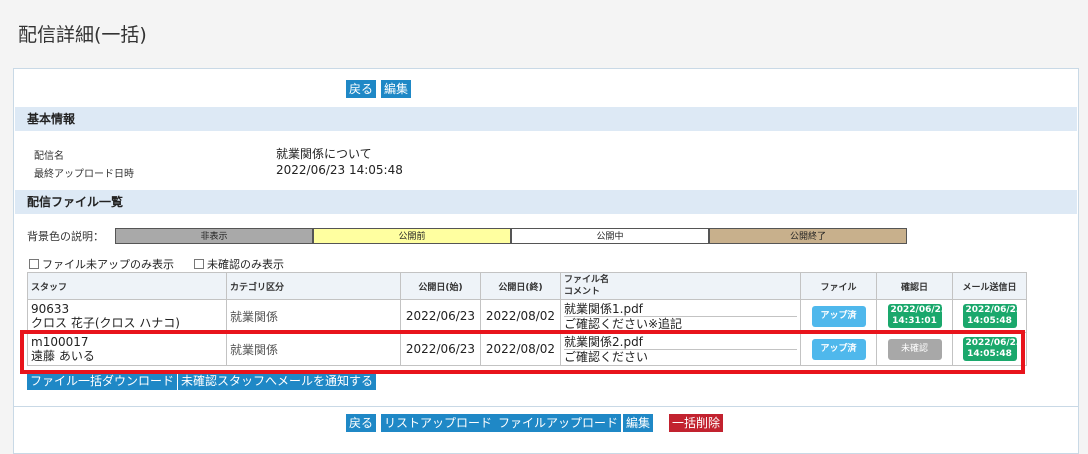 This screenshot has width=1088, height=454. What do you see at coordinates (587, 280) in the screenshot?
I see `col-file-name-label: ファイル名` at bounding box center [587, 280].